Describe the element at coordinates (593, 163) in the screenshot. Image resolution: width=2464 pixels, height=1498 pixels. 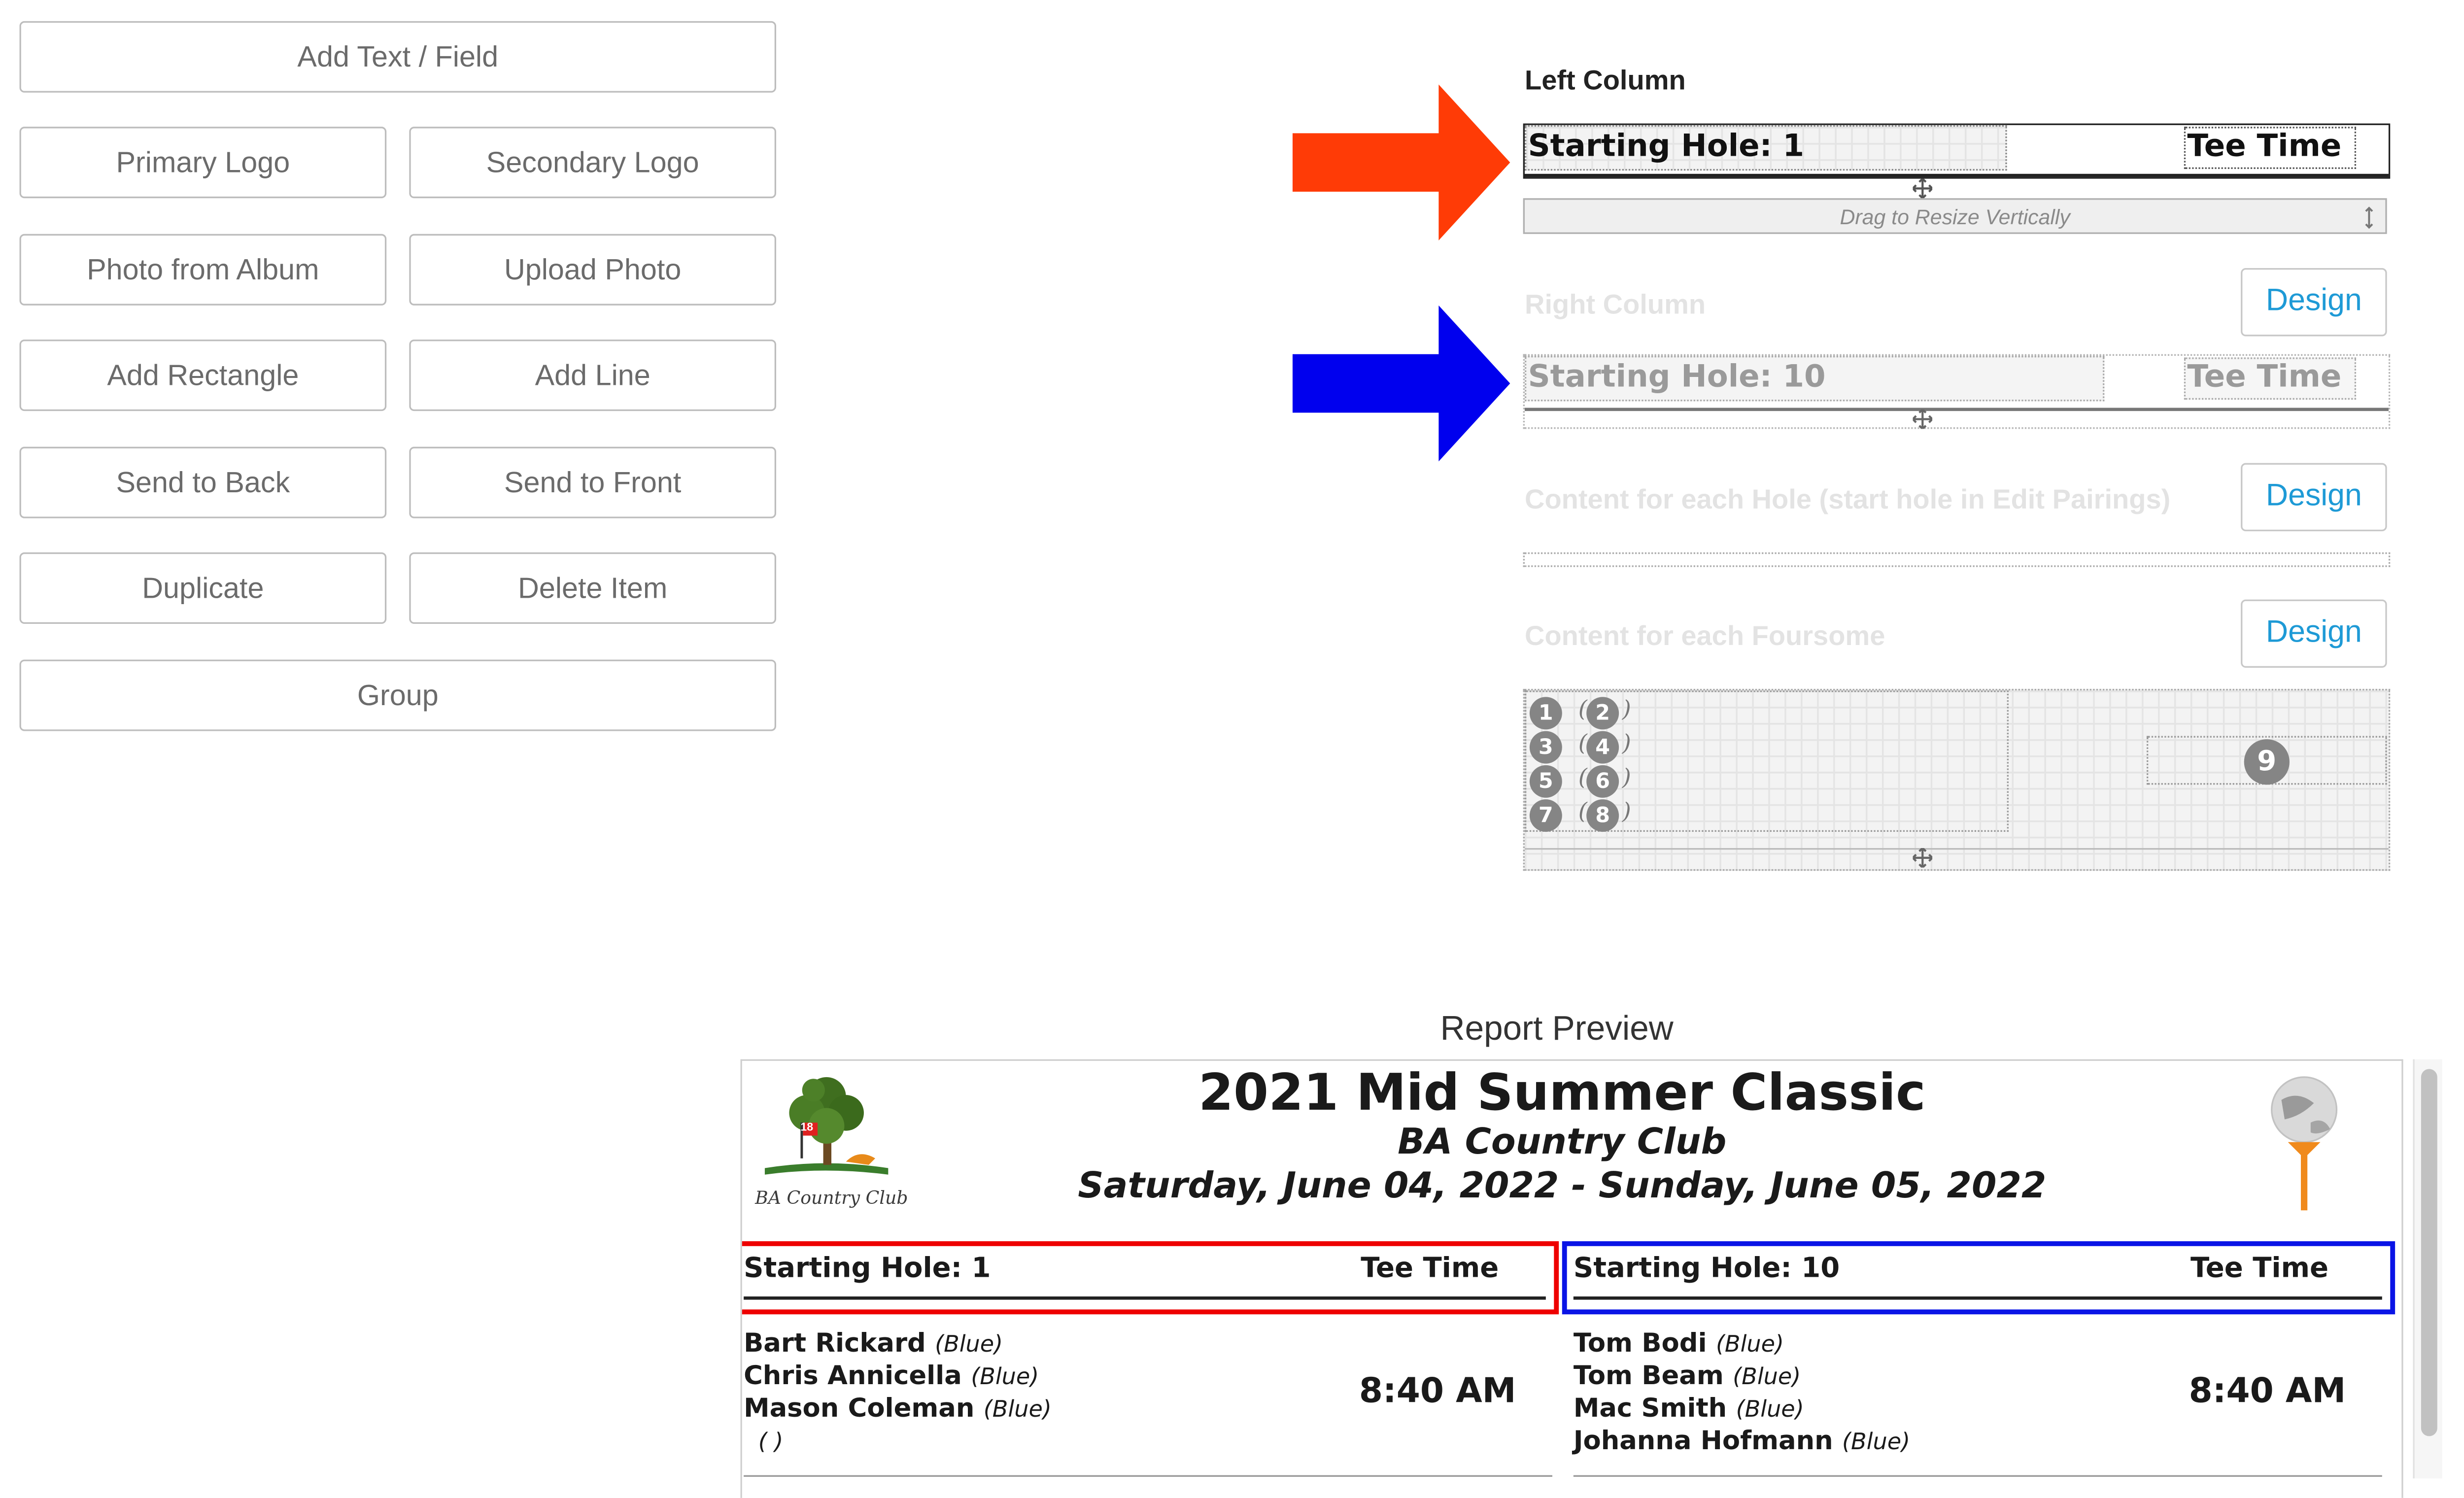
I see `secondary-logo-button: Secondary Logo` at that location.